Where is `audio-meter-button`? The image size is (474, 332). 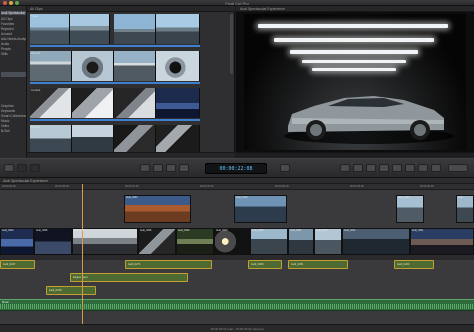 audio-meter-button is located at coordinates (285, 168).